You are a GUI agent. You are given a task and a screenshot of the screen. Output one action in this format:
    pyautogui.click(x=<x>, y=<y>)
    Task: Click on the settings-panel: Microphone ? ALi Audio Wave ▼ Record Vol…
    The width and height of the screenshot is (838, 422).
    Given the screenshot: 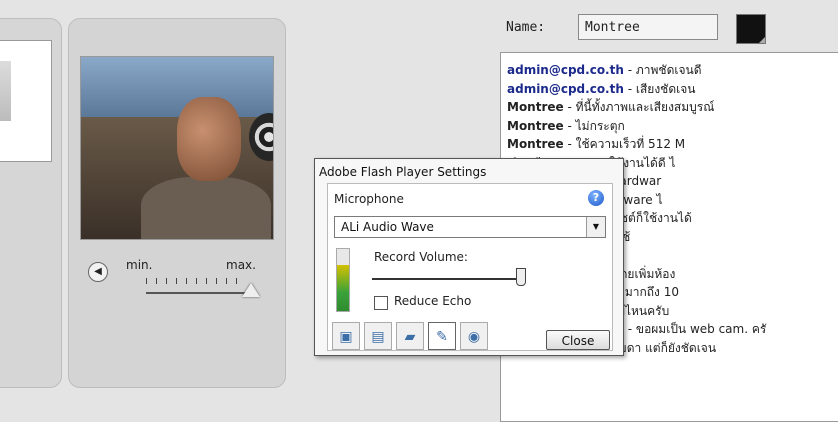 What is the action you would take?
    pyautogui.click(x=470, y=267)
    